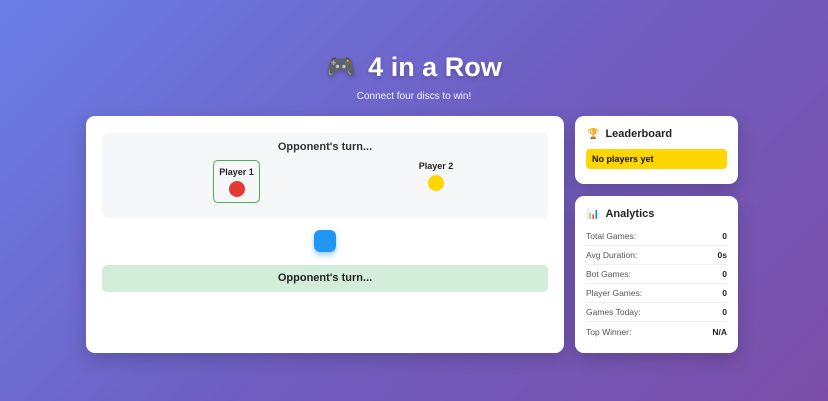 This screenshot has height=401, width=828. What do you see at coordinates (656, 331) in the screenshot?
I see `stat-row-top-winner: Top Winner: N/A` at bounding box center [656, 331].